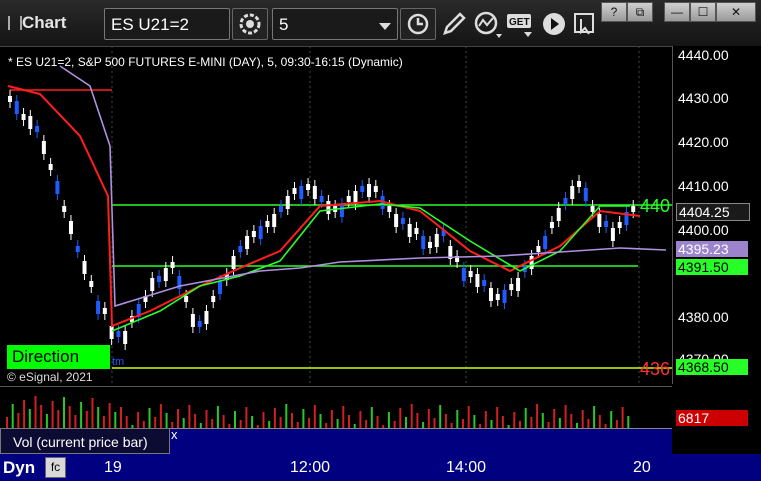  I want to click on price-label: 4400.00, so click(703, 230).